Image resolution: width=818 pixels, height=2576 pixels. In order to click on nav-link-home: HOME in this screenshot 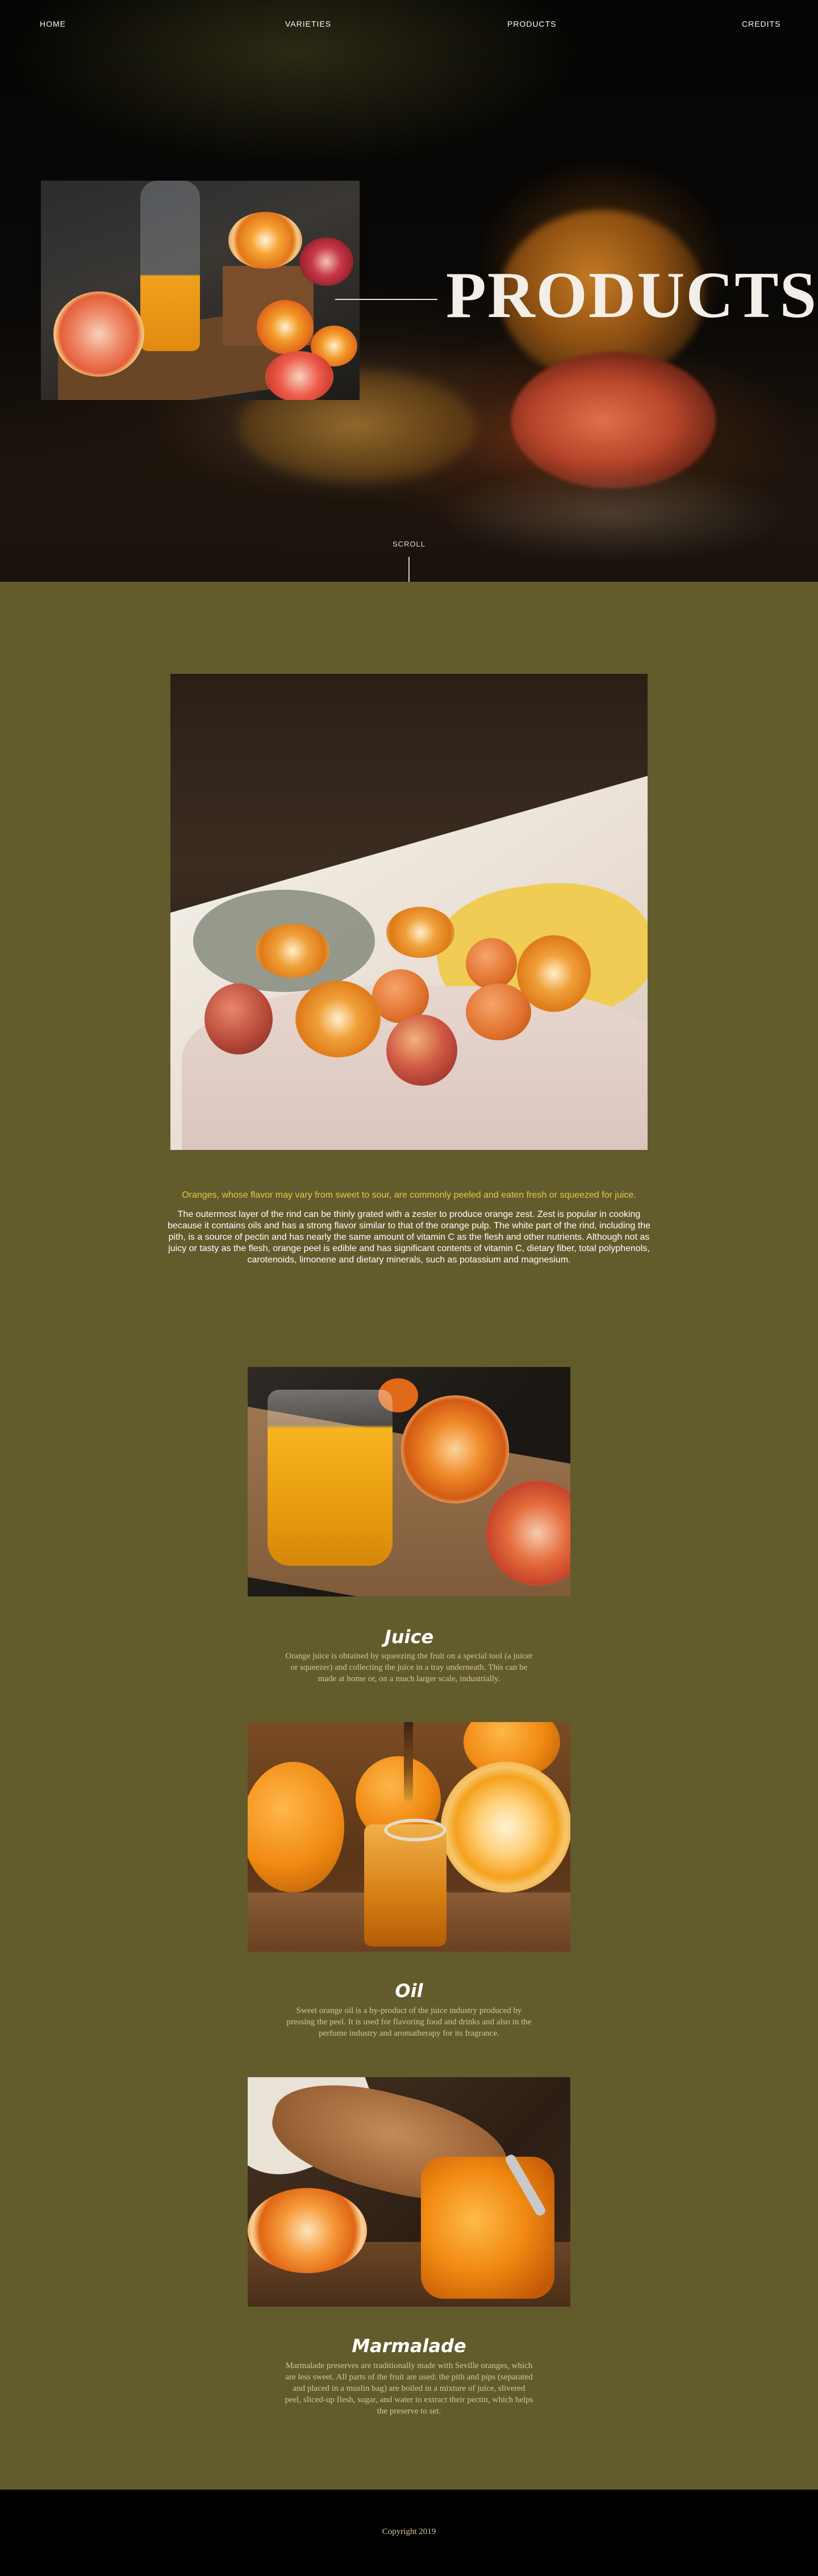, I will do `click(53, 23)`.